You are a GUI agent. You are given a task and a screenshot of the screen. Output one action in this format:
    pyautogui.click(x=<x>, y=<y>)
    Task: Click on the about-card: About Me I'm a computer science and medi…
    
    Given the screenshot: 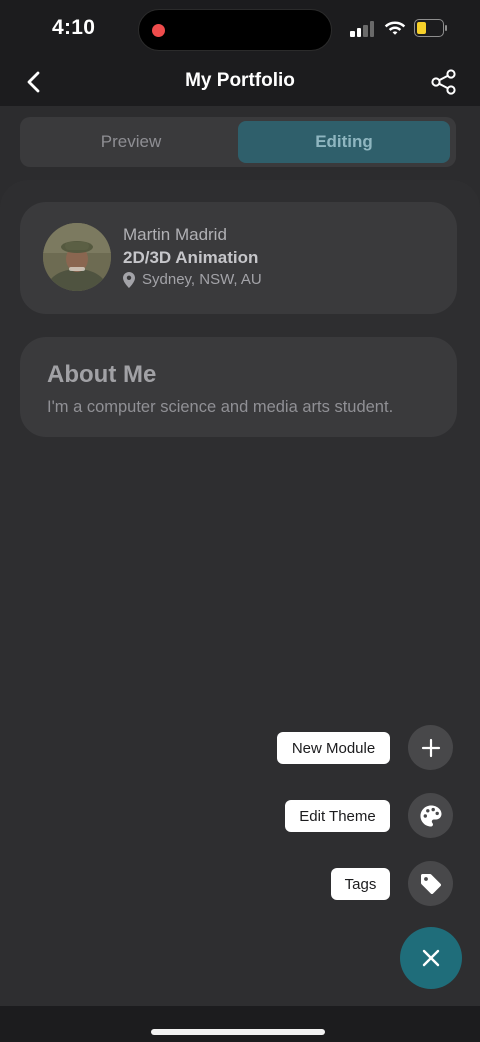 What is the action you would take?
    pyautogui.click(x=238, y=387)
    